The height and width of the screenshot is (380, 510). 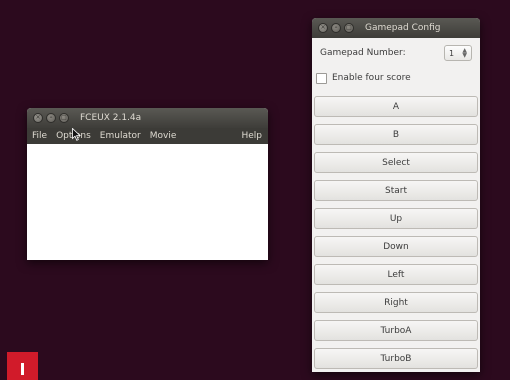 I want to click on gamepad-titlebar: ✕ – □ Gamepad Config, so click(x=396, y=28).